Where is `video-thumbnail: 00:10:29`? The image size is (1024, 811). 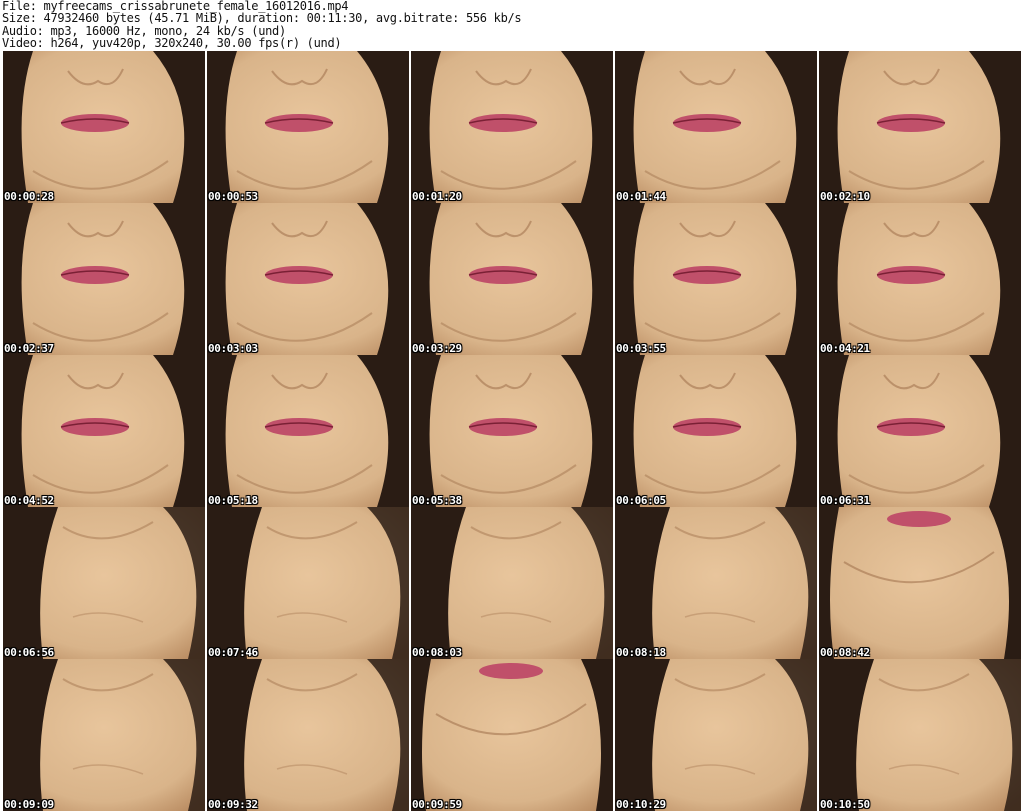
video-thumbnail: 00:10:29 is located at coordinates (716, 735).